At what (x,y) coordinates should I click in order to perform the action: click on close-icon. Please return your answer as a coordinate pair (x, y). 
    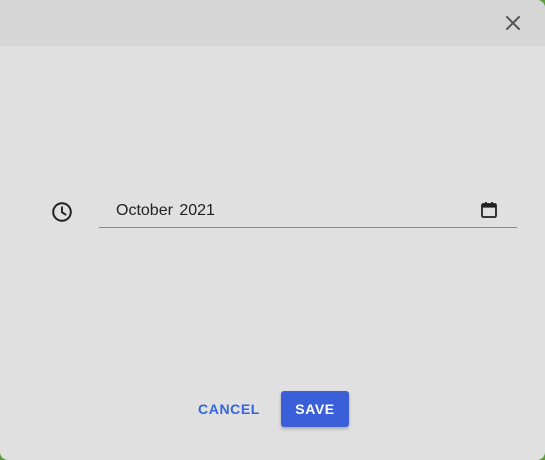
    Looking at the image, I should click on (513, 23).